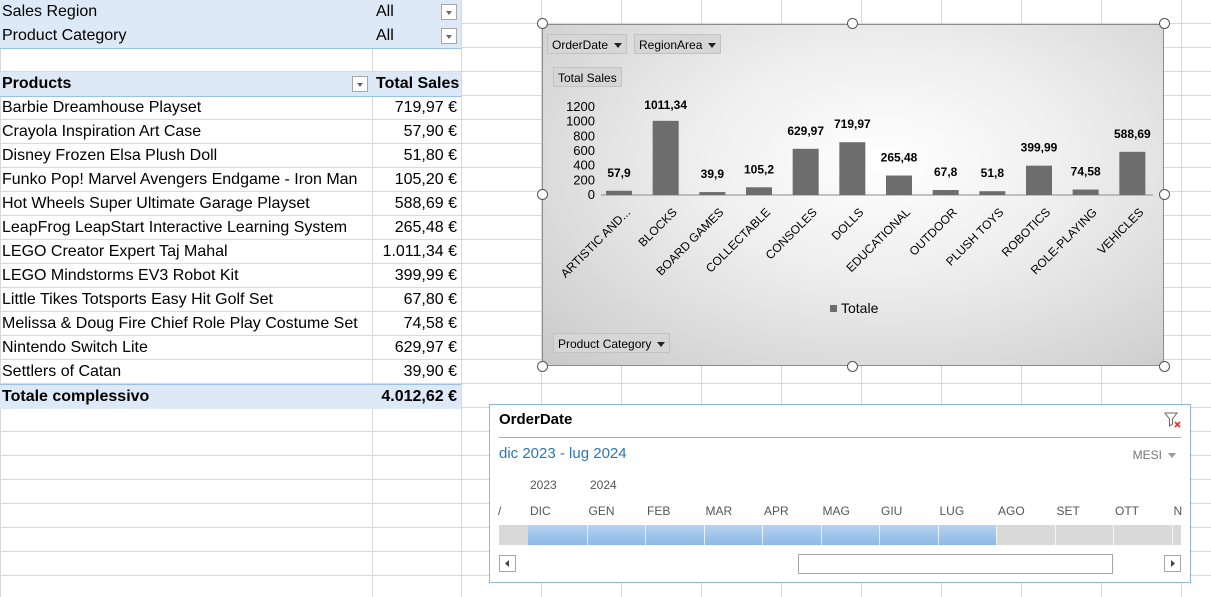 The image size is (1211, 597). I want to click on product-name: Hot Wheels Super Ultimate Garage Playset, so click(156, 203).